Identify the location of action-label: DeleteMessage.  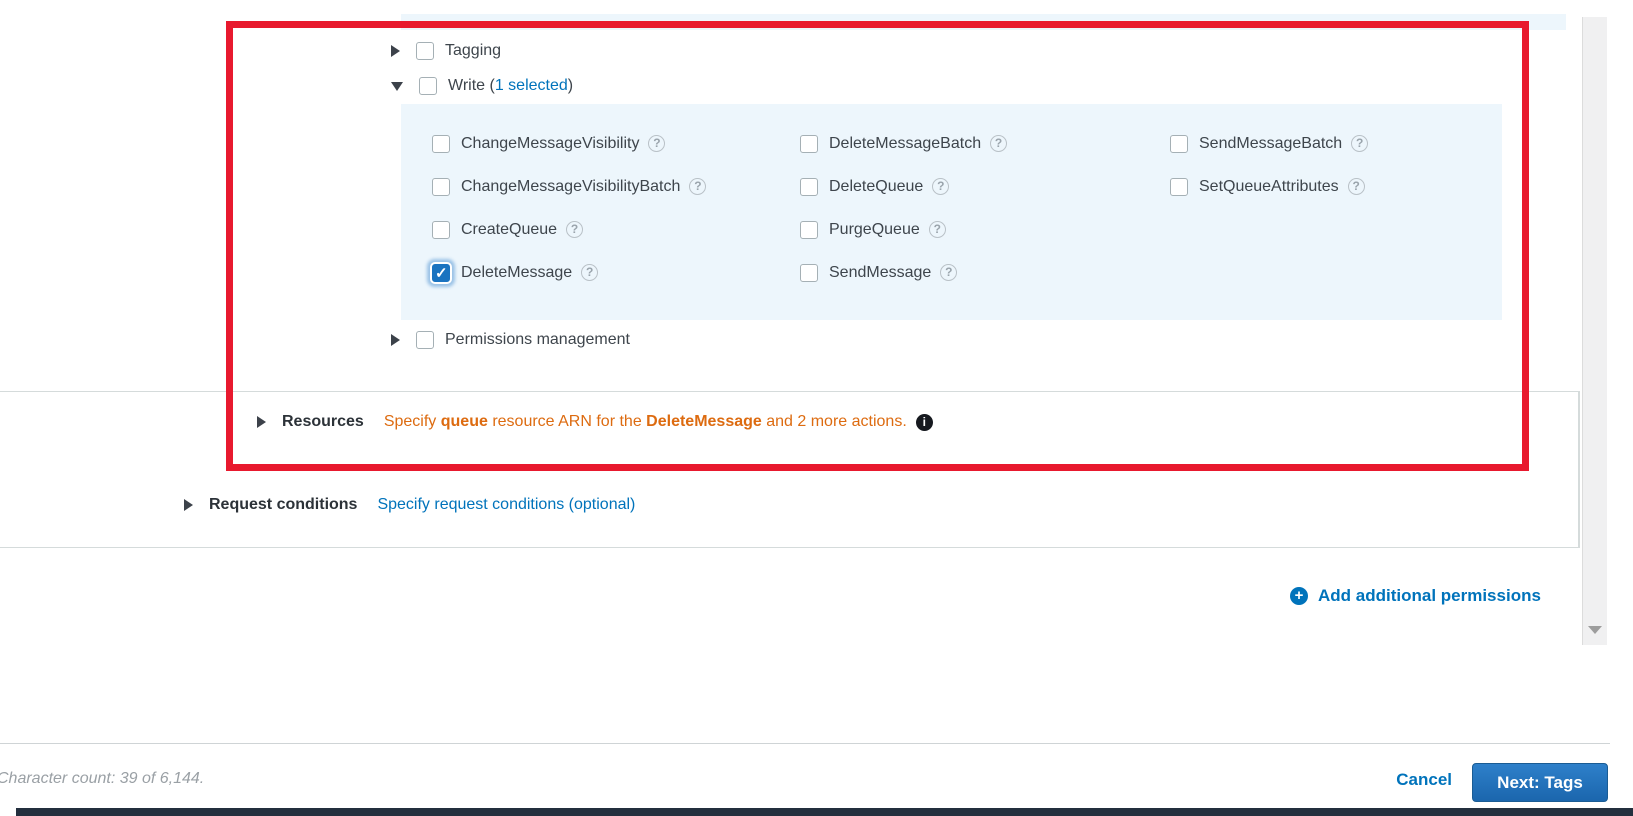
(517, 272).